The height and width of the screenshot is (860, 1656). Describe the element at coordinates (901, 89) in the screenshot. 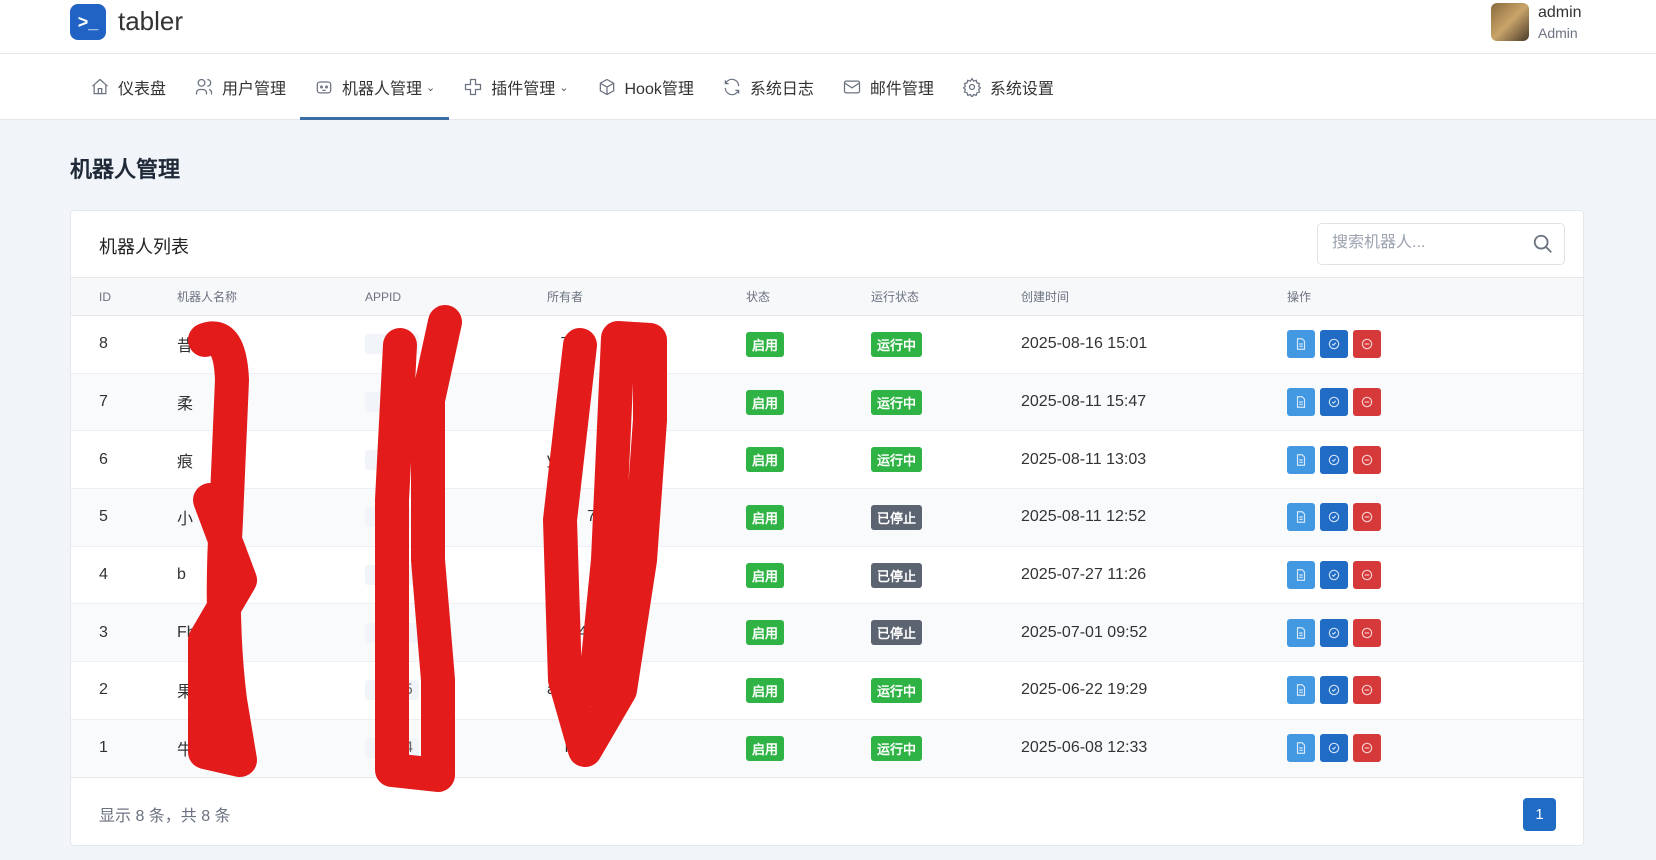

I see `nav-label: 邮件管理` at that location.